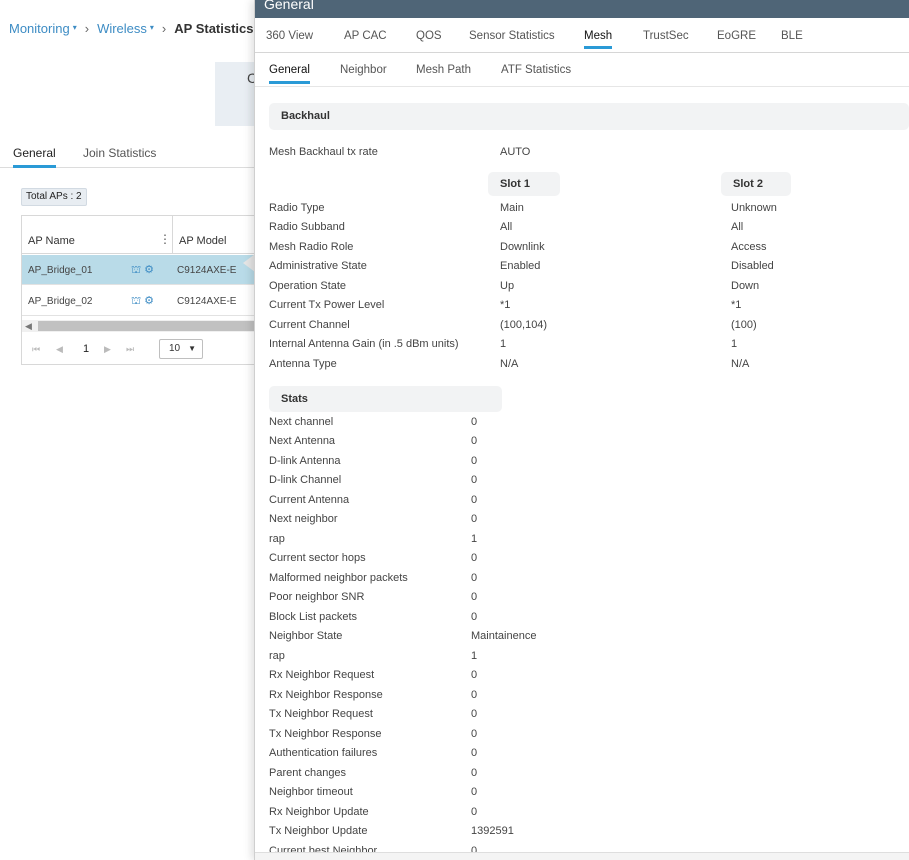  Describe the element at coordinates (443, 70) in the screenshot. I see `subtab-mesh-path: Mesh Path` at that location.